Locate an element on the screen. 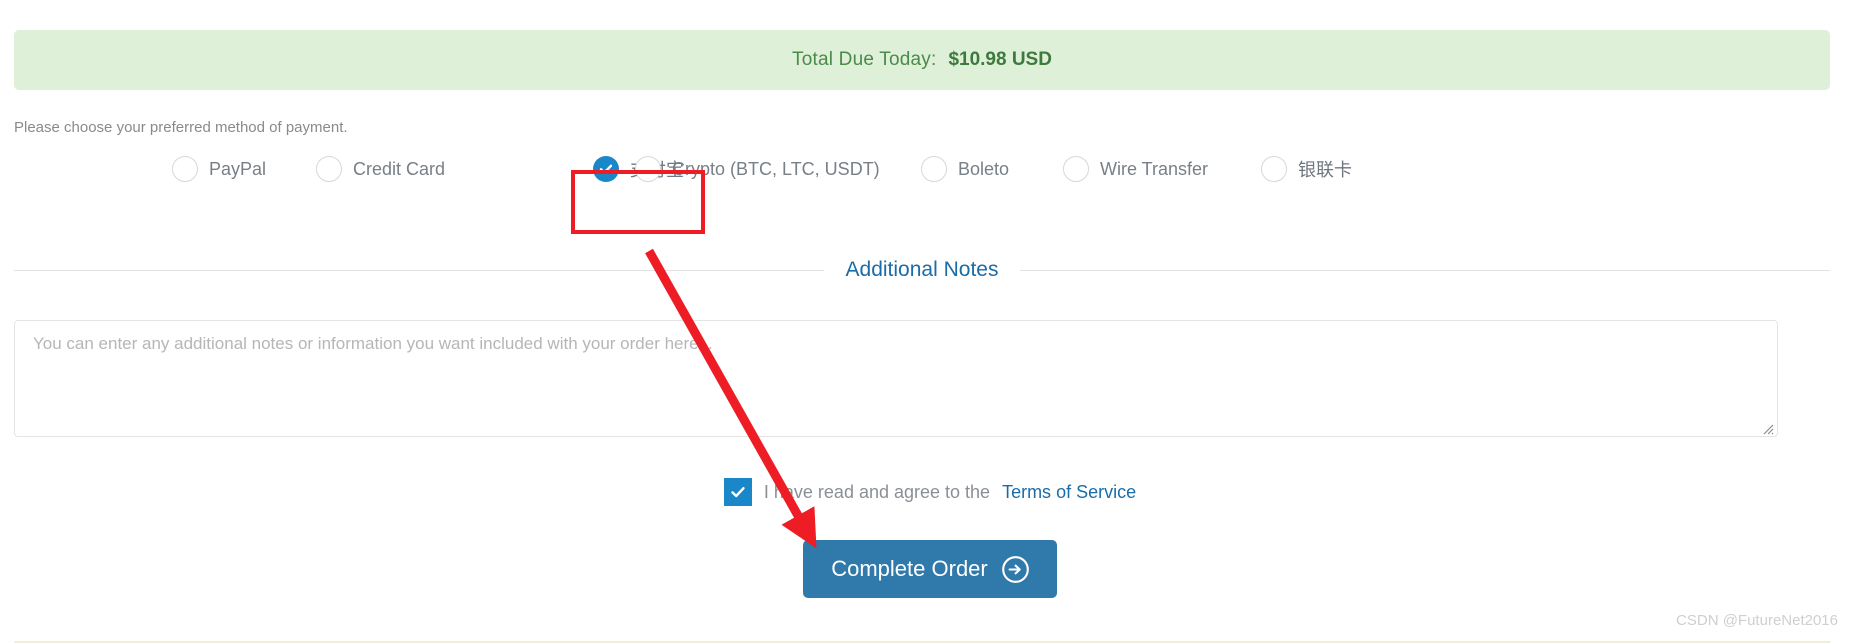 The image size is (1860, 644). payment-option-paypal: PayPal is located at coordinates (219, 169).